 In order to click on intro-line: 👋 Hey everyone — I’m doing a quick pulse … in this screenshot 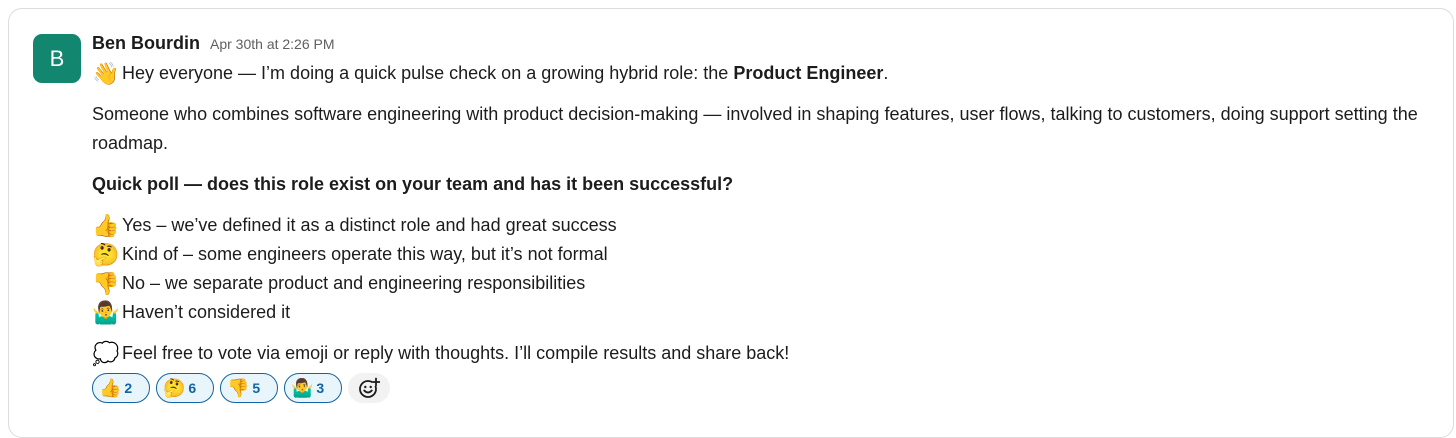, I will do `click(762, 73)`.